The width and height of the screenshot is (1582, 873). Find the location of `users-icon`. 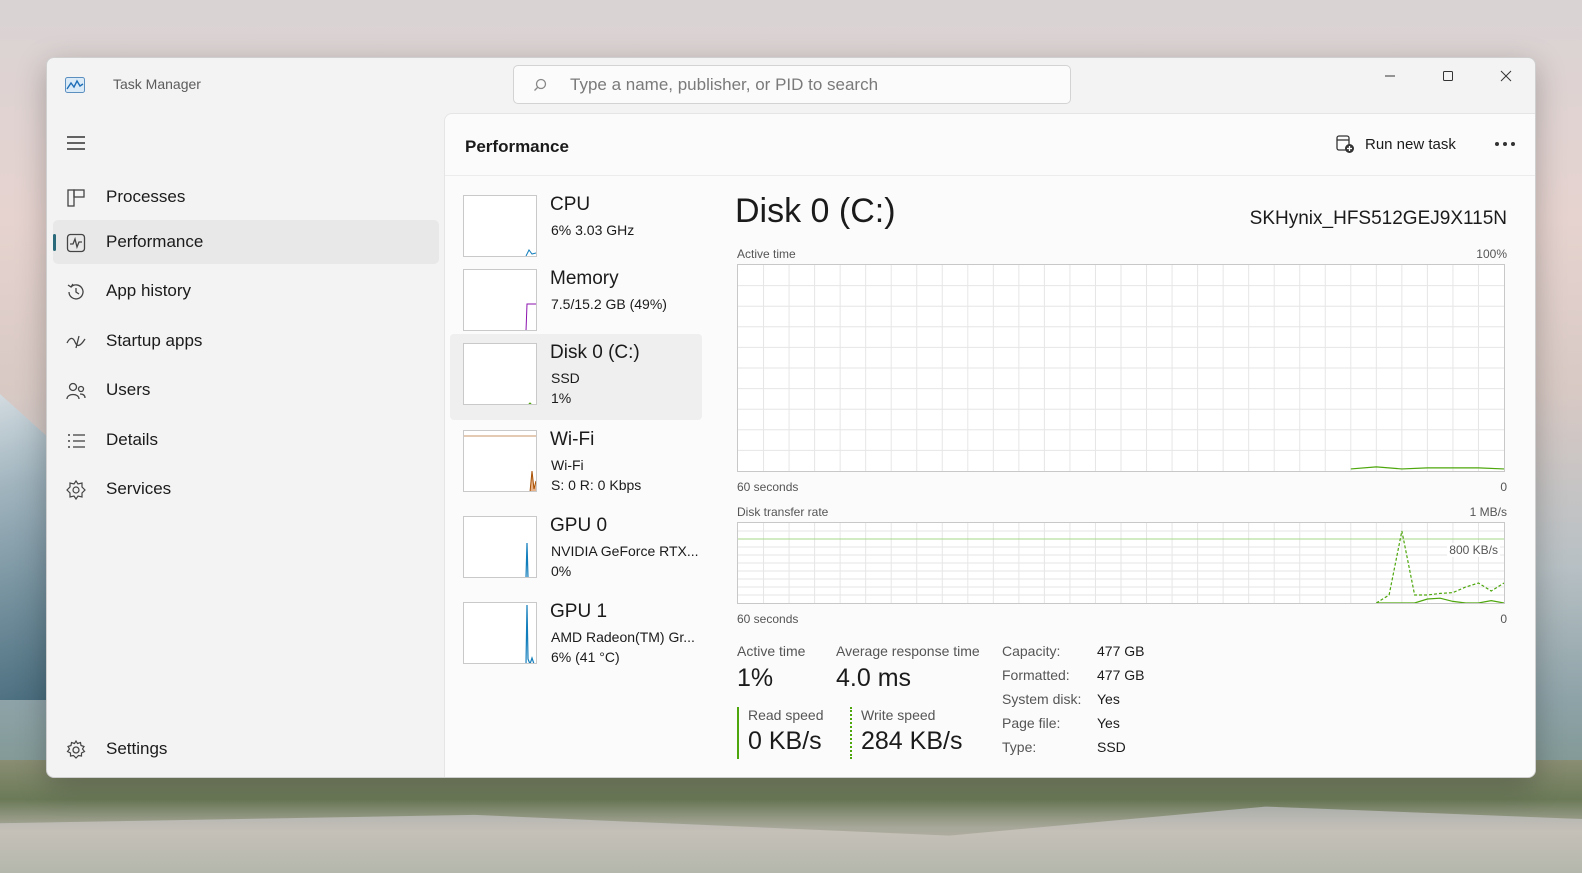

users-icon is located at coordinates (76, 391).